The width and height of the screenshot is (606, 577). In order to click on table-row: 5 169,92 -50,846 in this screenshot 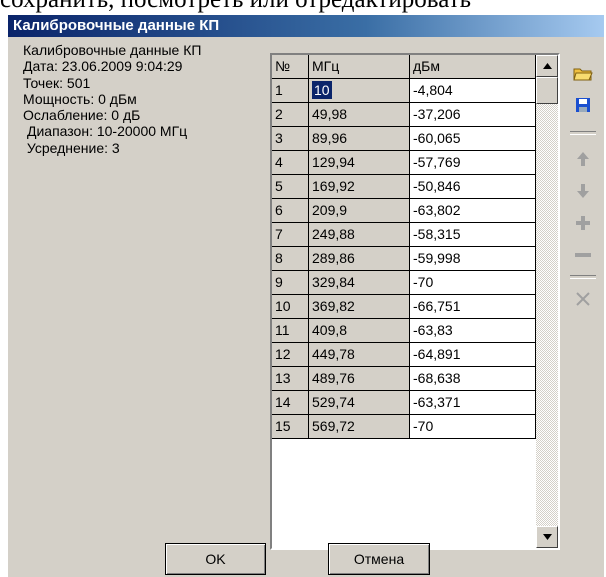, I will do `click(404, 187)`.